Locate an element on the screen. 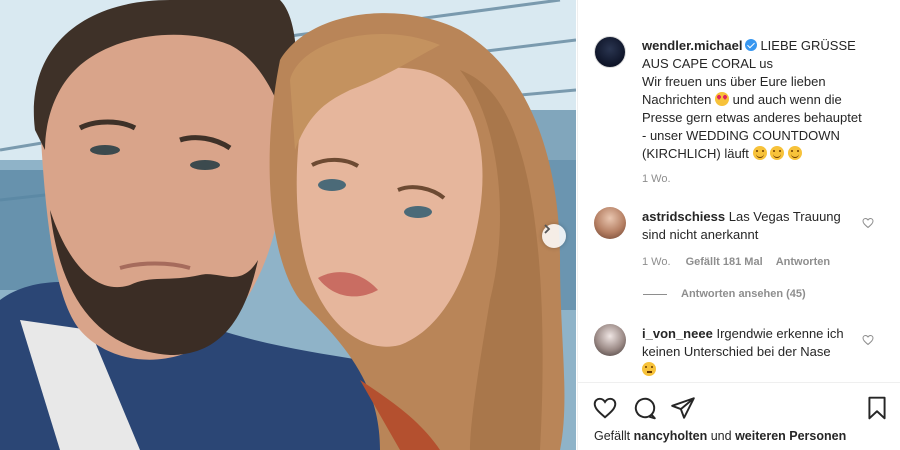  comment-text: Las Vegas Trauung is located at coordinates (784, 216).